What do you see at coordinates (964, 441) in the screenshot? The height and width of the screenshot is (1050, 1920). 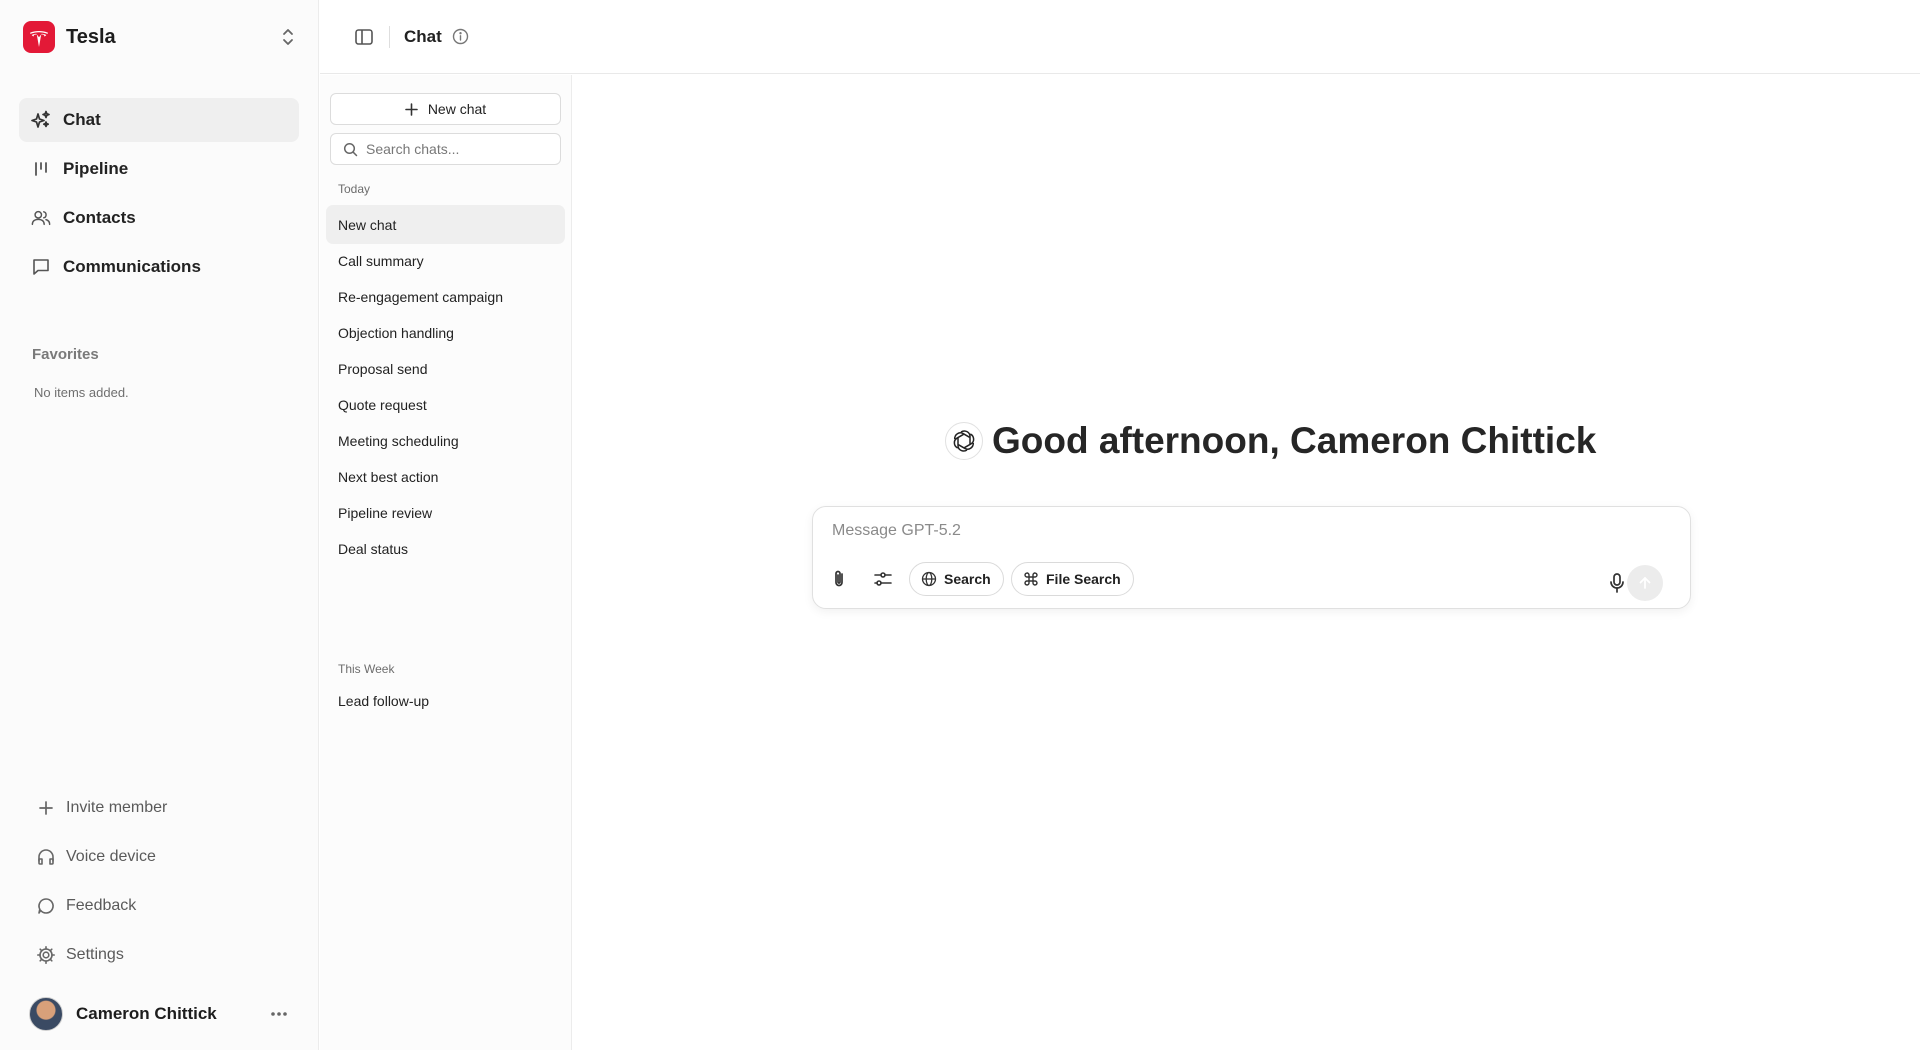 I see `openai-logo-icon` at bounding box center [964, 441].